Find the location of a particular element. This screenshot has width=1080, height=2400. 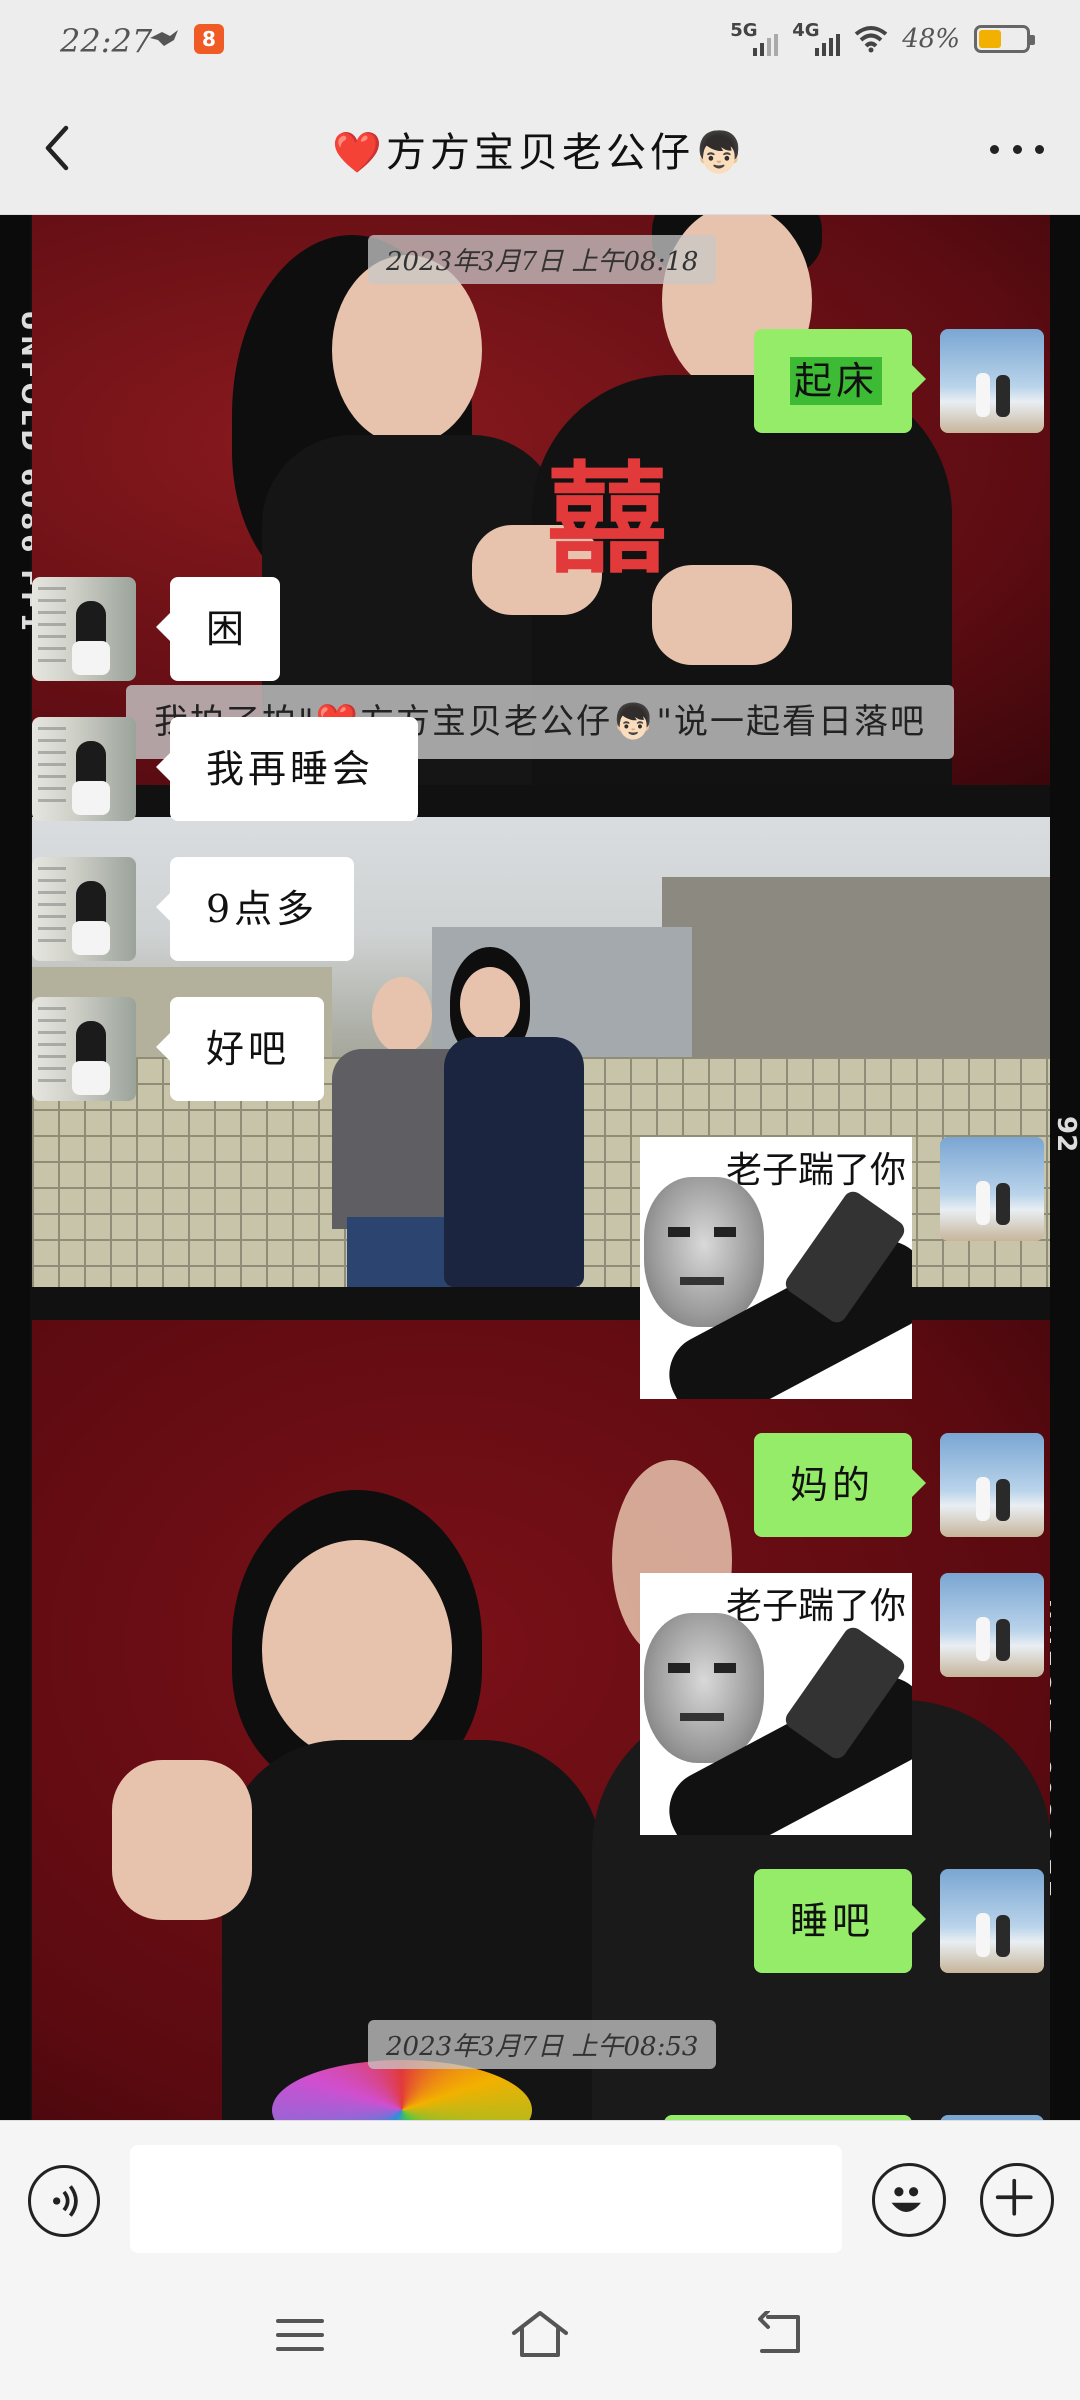

bird-icon is located at coordinates (164, 38).